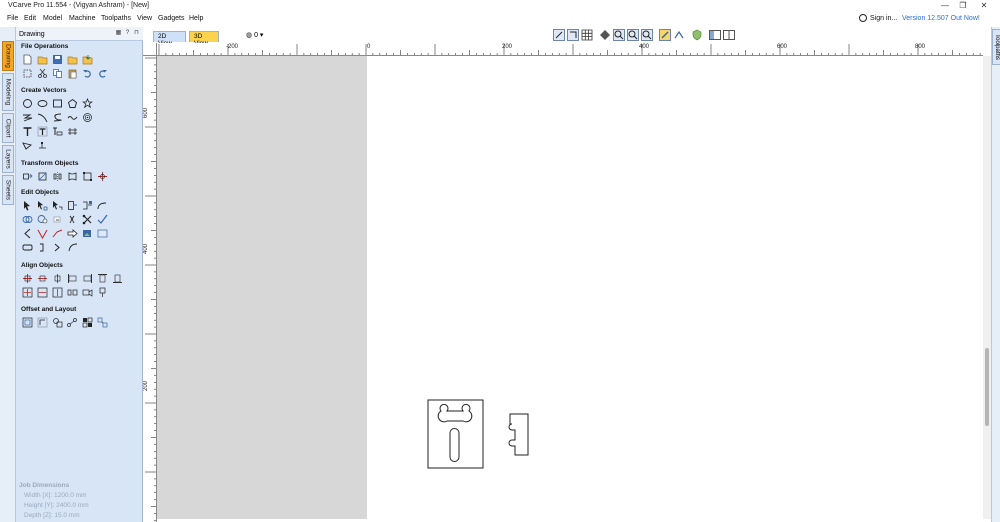 The image size is (1000, 522). Describe the element at coordinates (87, 322) in the screenshot. I see `grid-array-icon` at that location.